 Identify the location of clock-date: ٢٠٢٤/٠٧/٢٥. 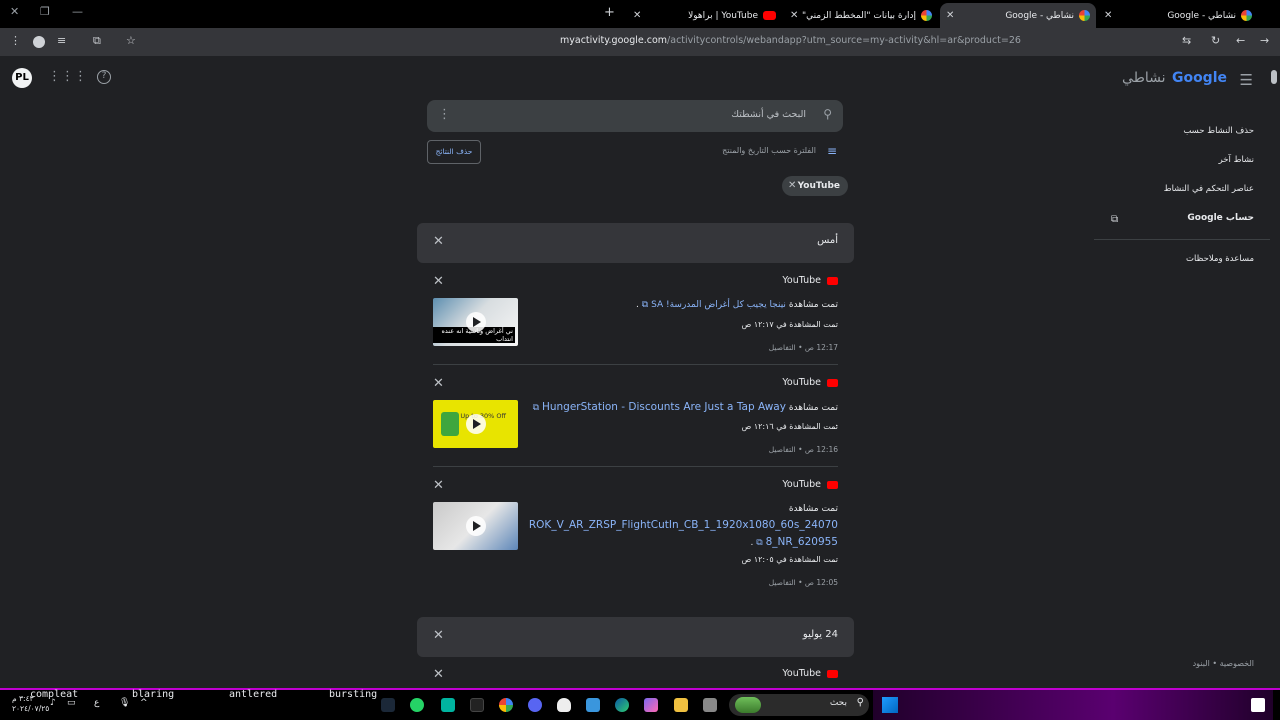
(31, 708).